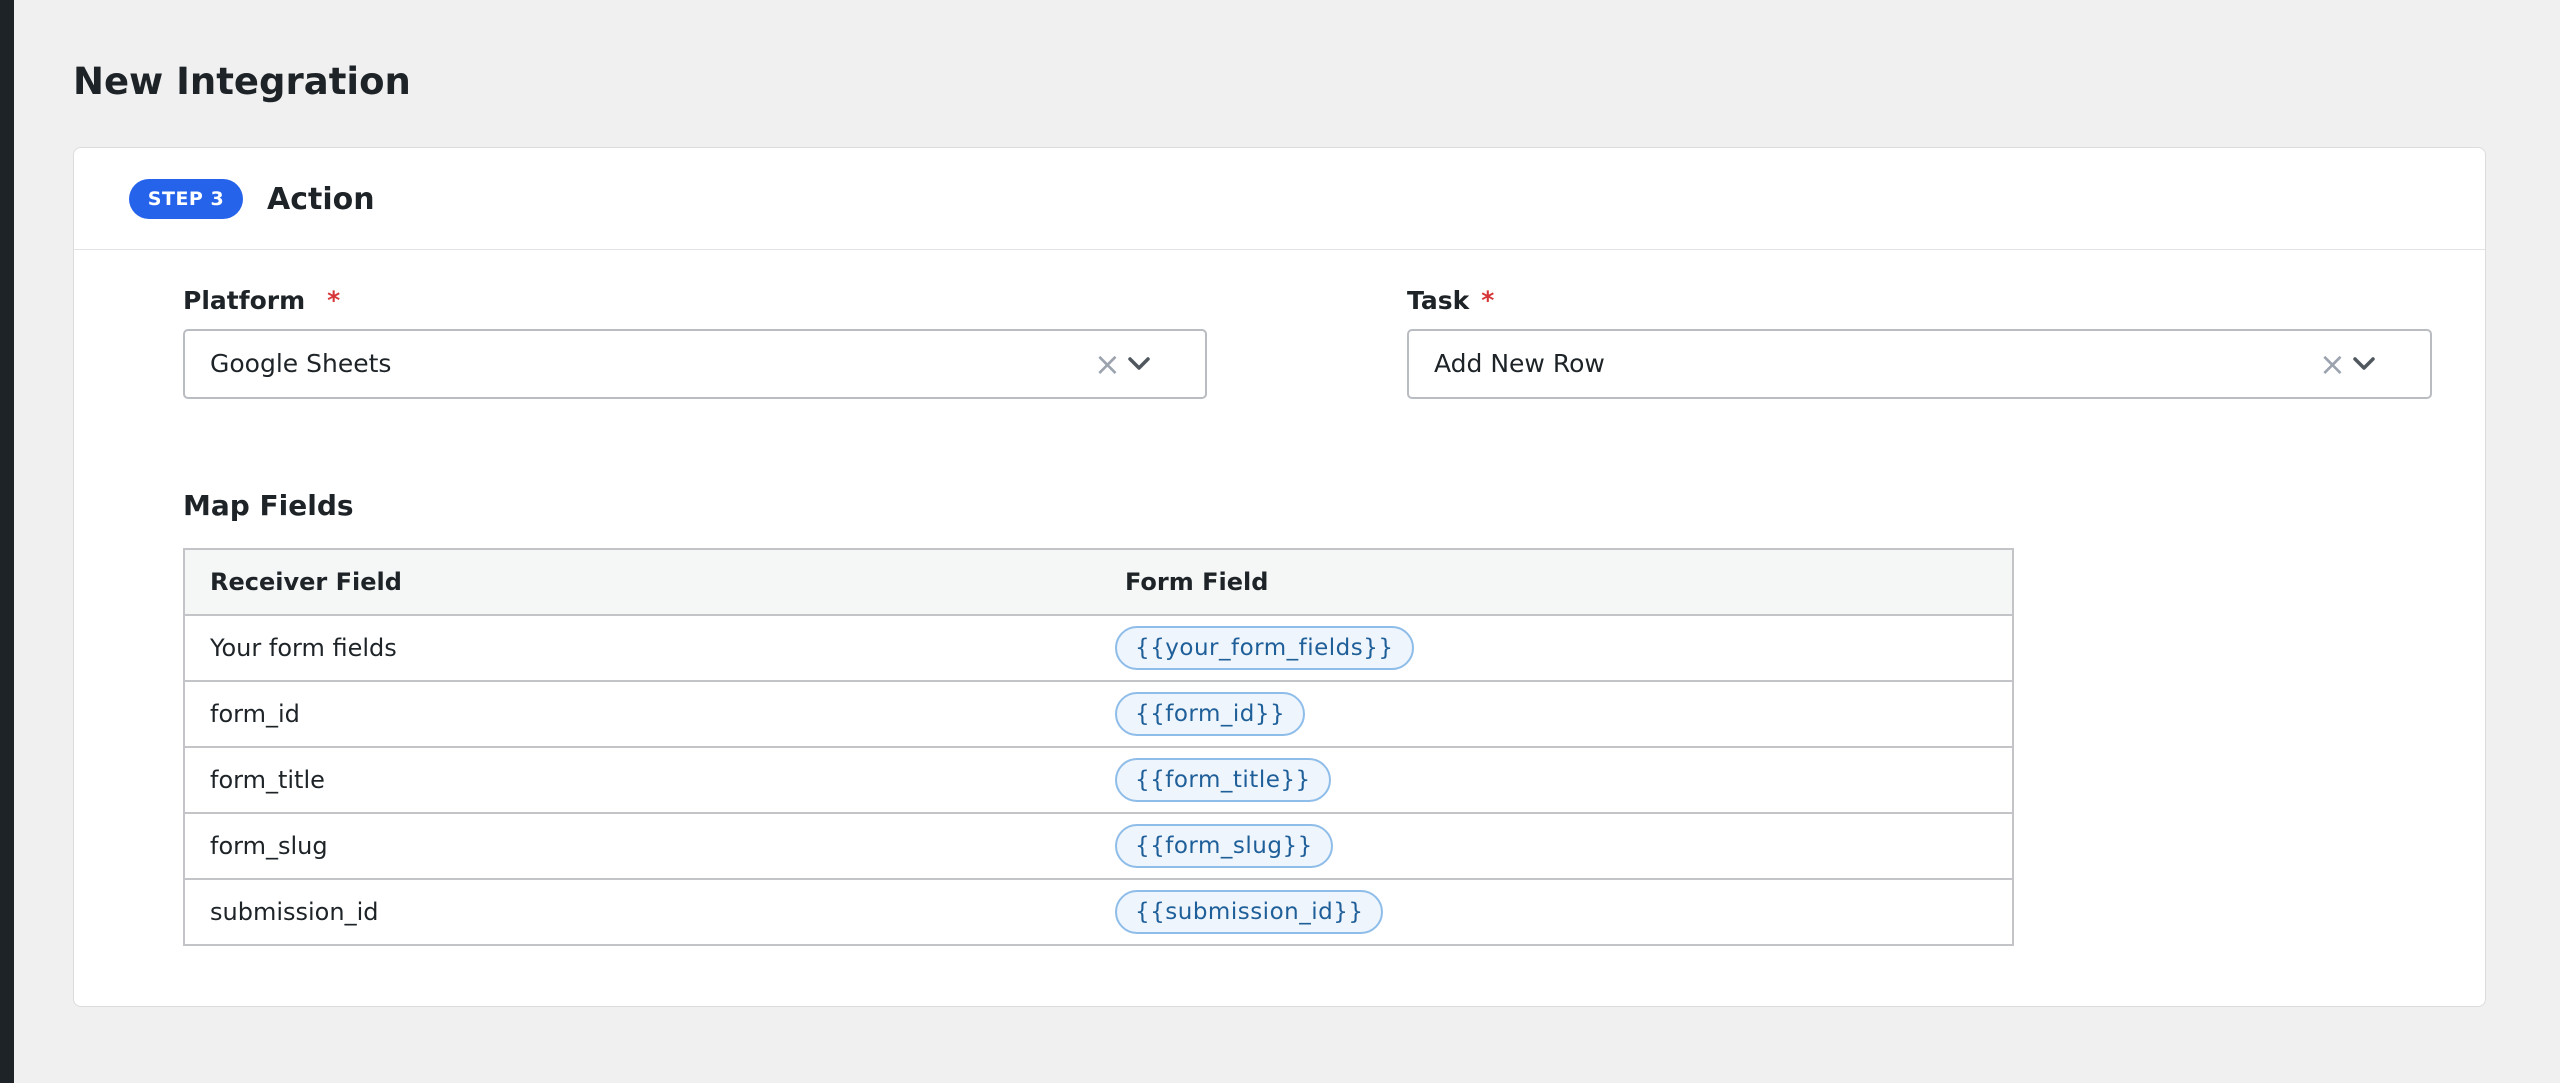 The width and height of the screenshot is (2560, 1083). I want to click on admin-sidebar-edge, so click(7, 541).